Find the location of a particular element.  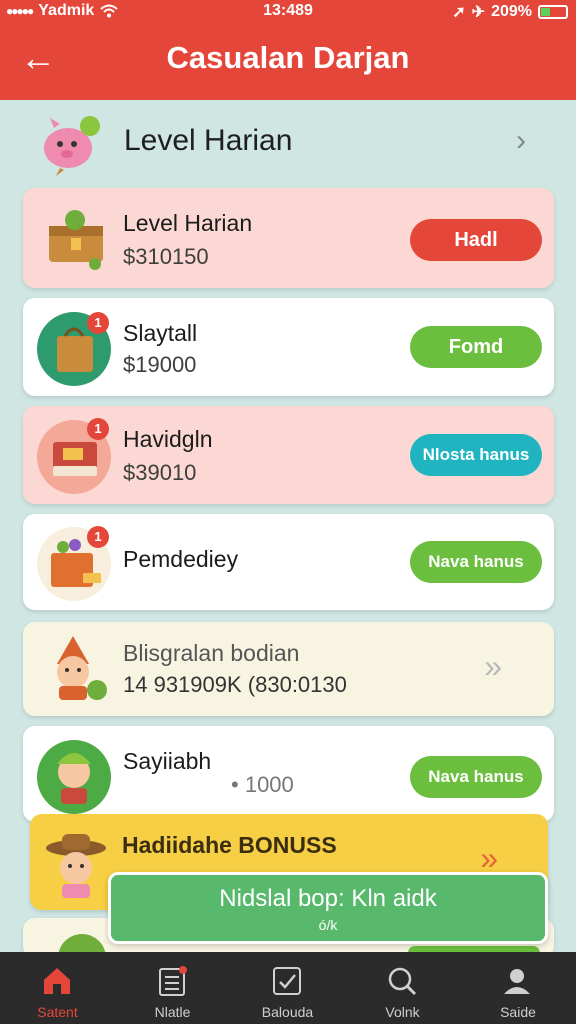

card-amount: 14 931909K (830:0130 is located at coordinates (235, 684).